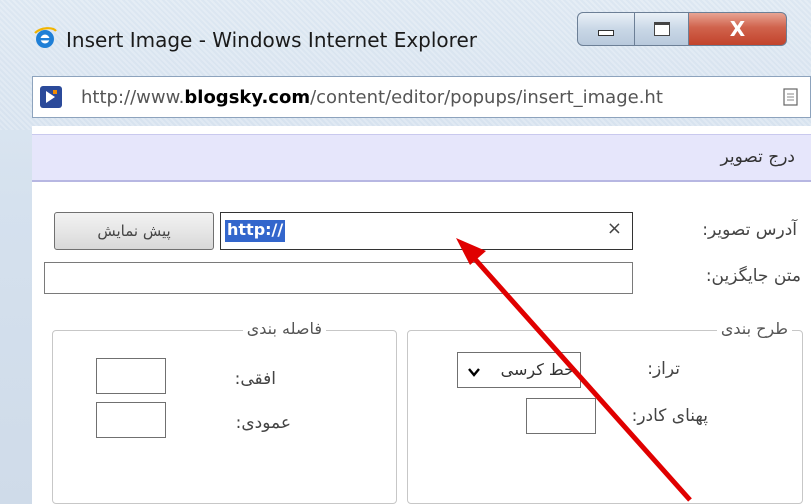 The image size is (811, 504). I want to click on align-select: خط کرسی, so click(519, 370).